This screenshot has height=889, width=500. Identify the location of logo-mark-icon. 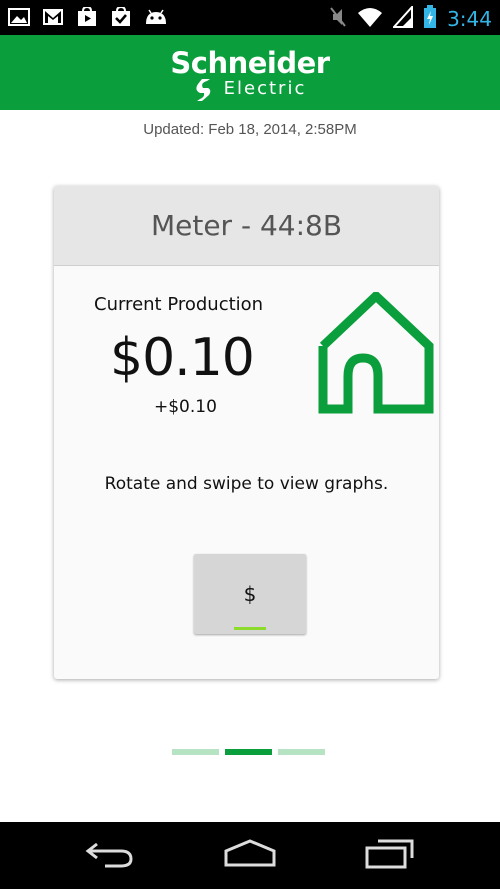
(206, 92).